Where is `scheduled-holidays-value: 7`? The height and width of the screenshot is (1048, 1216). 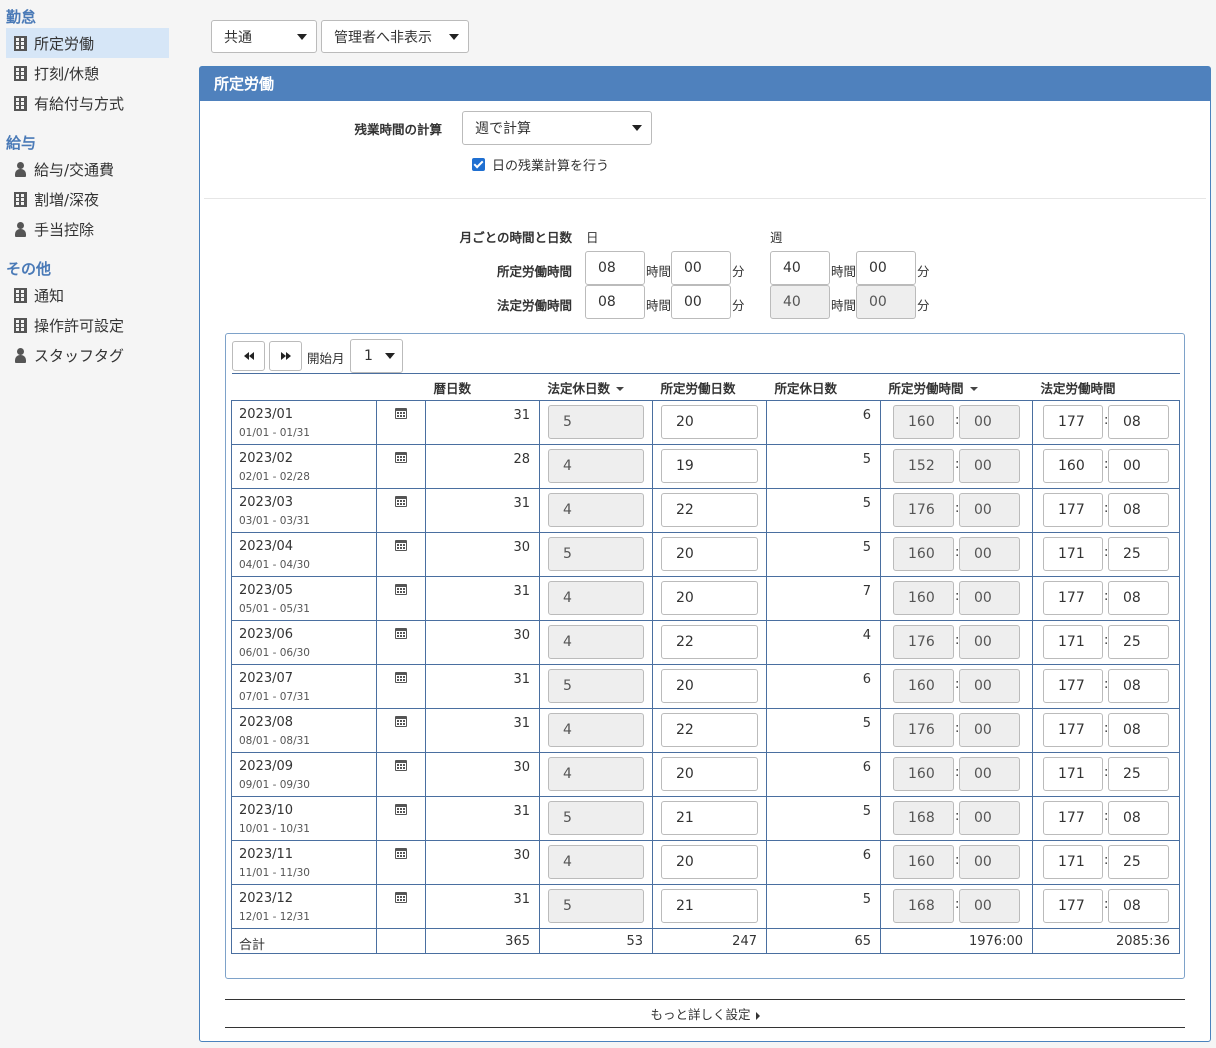 scheduled-holidays-value: 7 is located at coordinates (866, 591).